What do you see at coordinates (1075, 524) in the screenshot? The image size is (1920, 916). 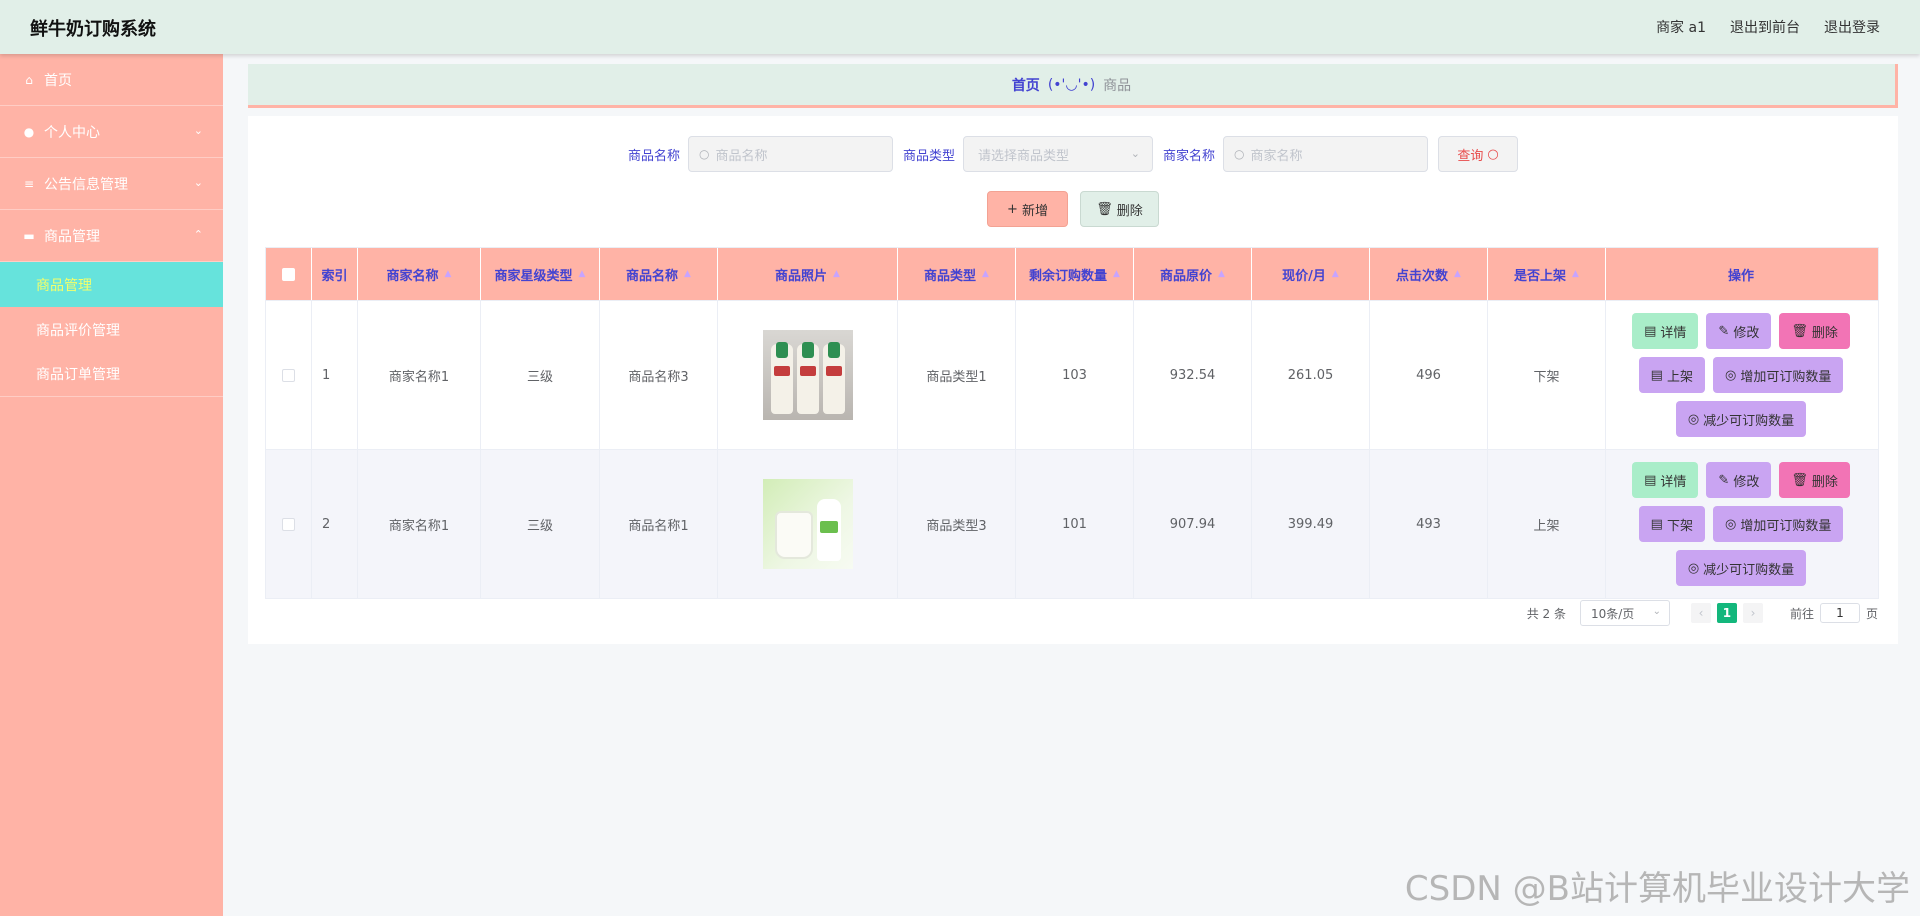 I see `remain-cell: 101` at bounding box center [1075, 524].